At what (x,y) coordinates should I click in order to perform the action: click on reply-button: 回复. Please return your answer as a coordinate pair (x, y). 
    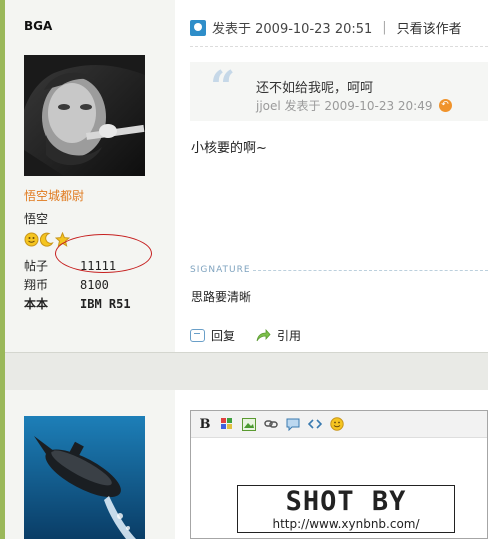
    Looking at the image, I should click on (212, 335).